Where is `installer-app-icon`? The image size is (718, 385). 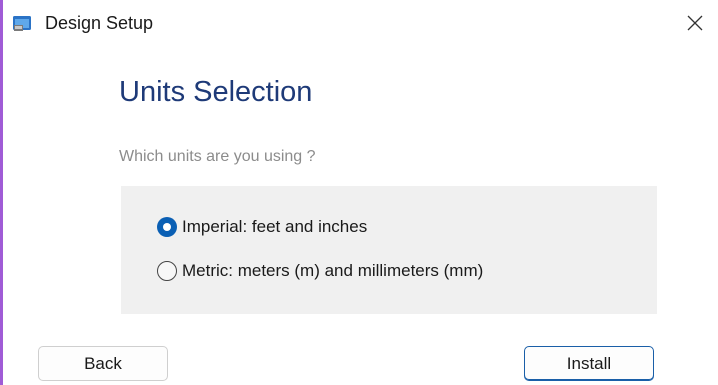 installer-app-icon is located at coordinates (22, 23).